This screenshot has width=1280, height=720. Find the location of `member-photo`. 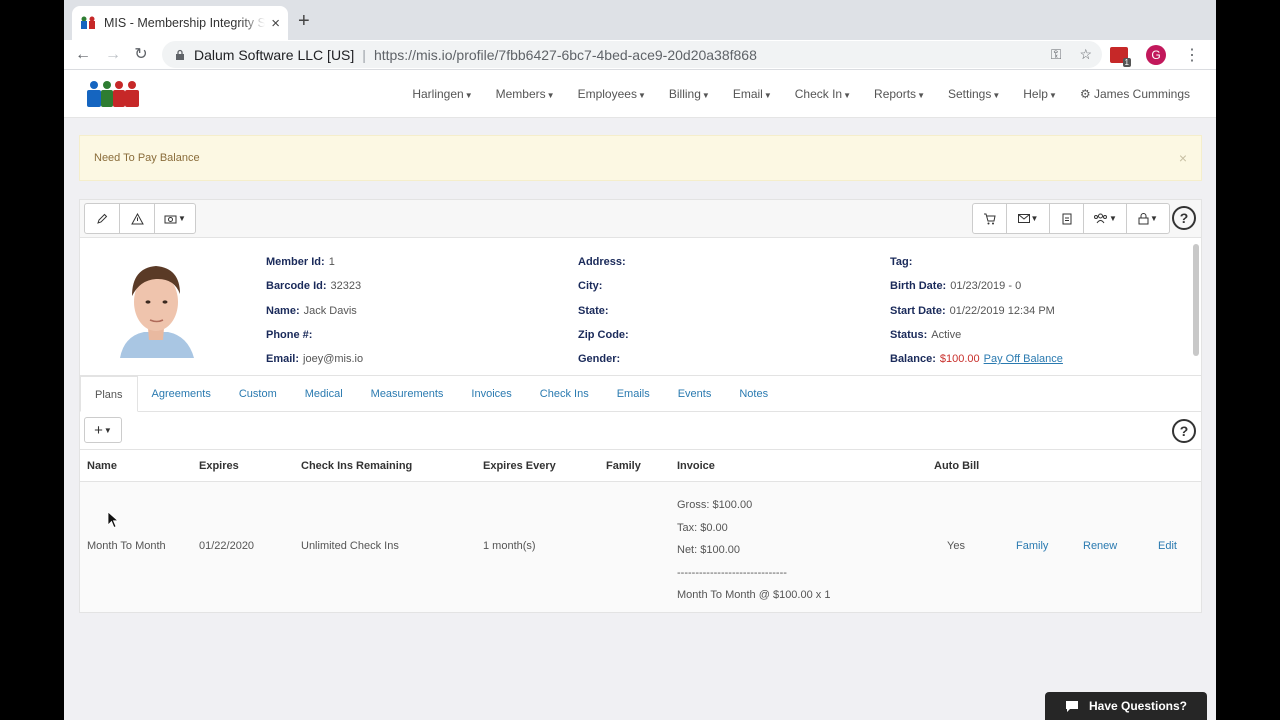

member-photo is located at coordinates (156, 306).